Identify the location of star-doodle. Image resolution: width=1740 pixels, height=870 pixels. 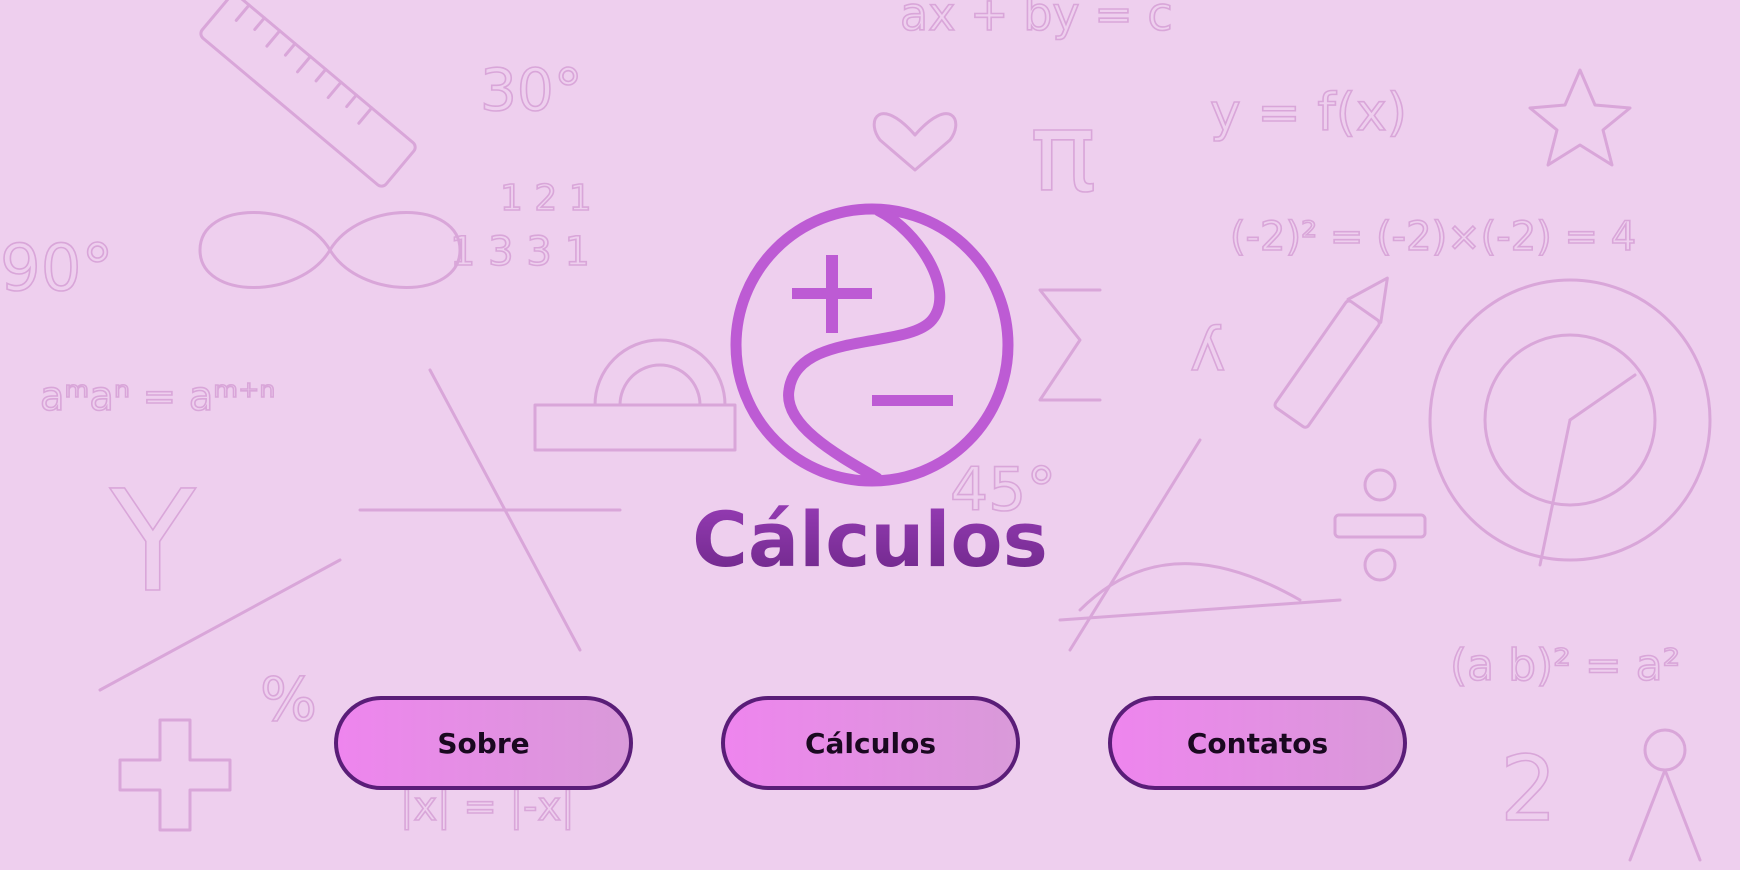
(1580, 117).